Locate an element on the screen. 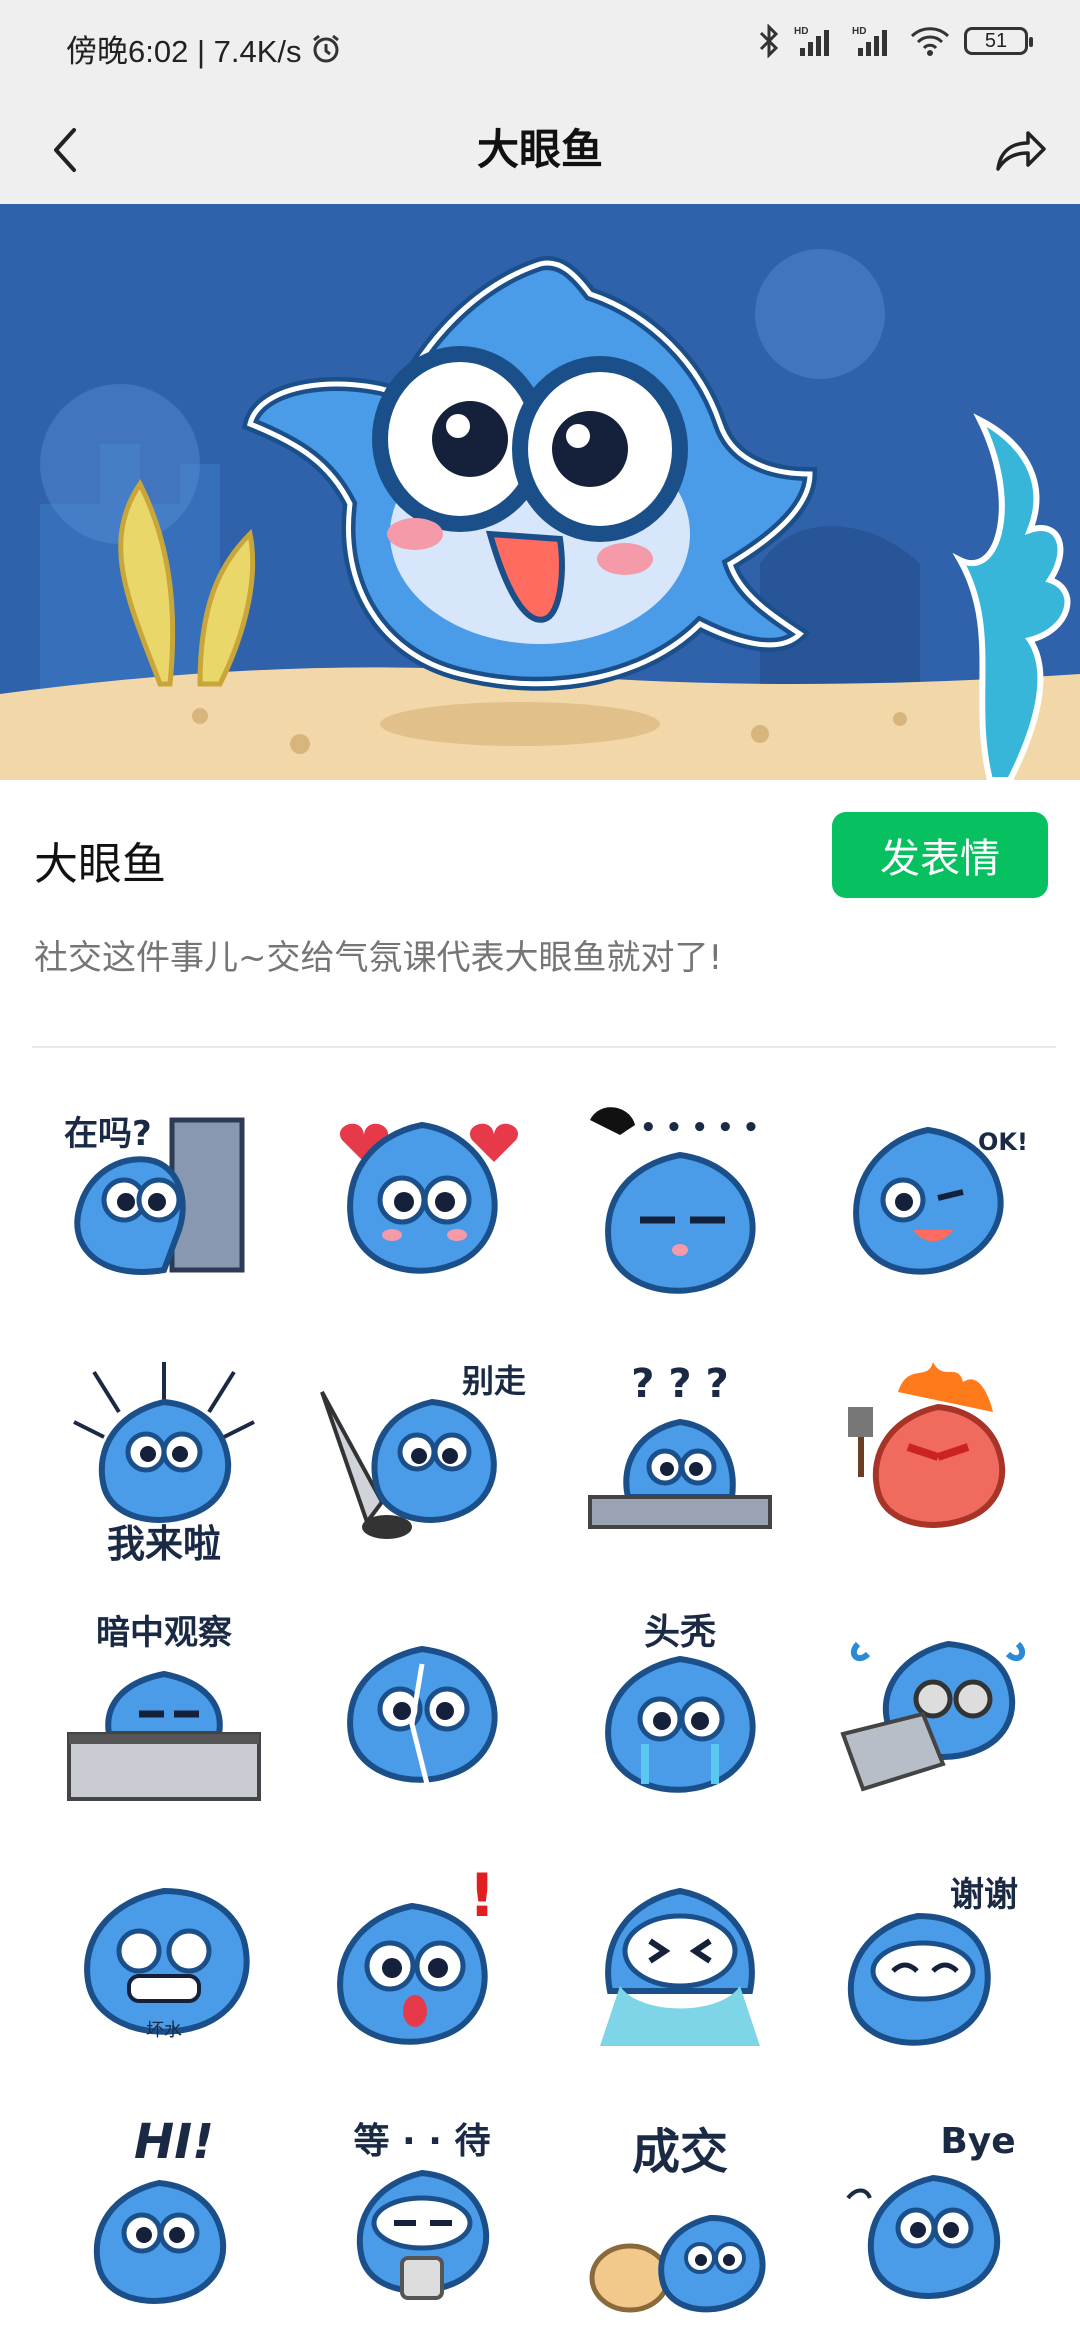 The width and height of the screenshot is (1080, 2340). sticker-caption: 成交 is located at coordinates (680, 2152).